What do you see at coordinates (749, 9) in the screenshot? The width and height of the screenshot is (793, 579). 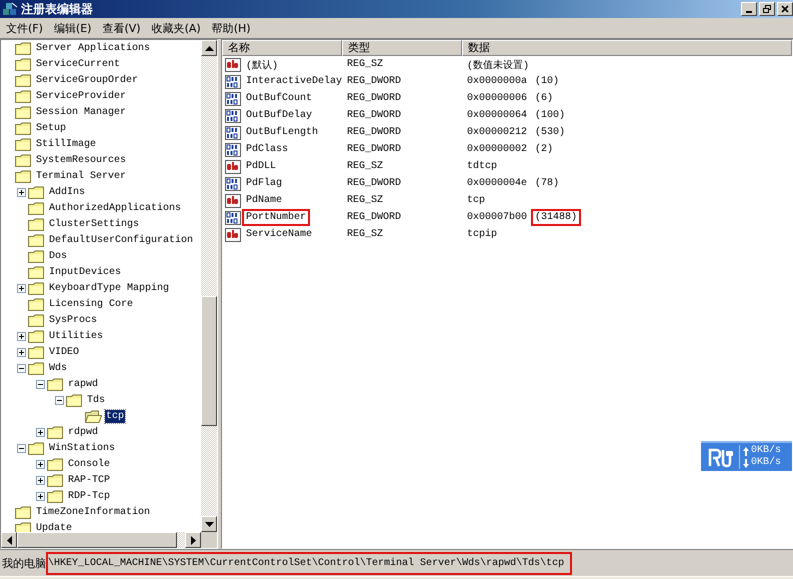 I see `minimize-button` at bounding box center [749, 9].